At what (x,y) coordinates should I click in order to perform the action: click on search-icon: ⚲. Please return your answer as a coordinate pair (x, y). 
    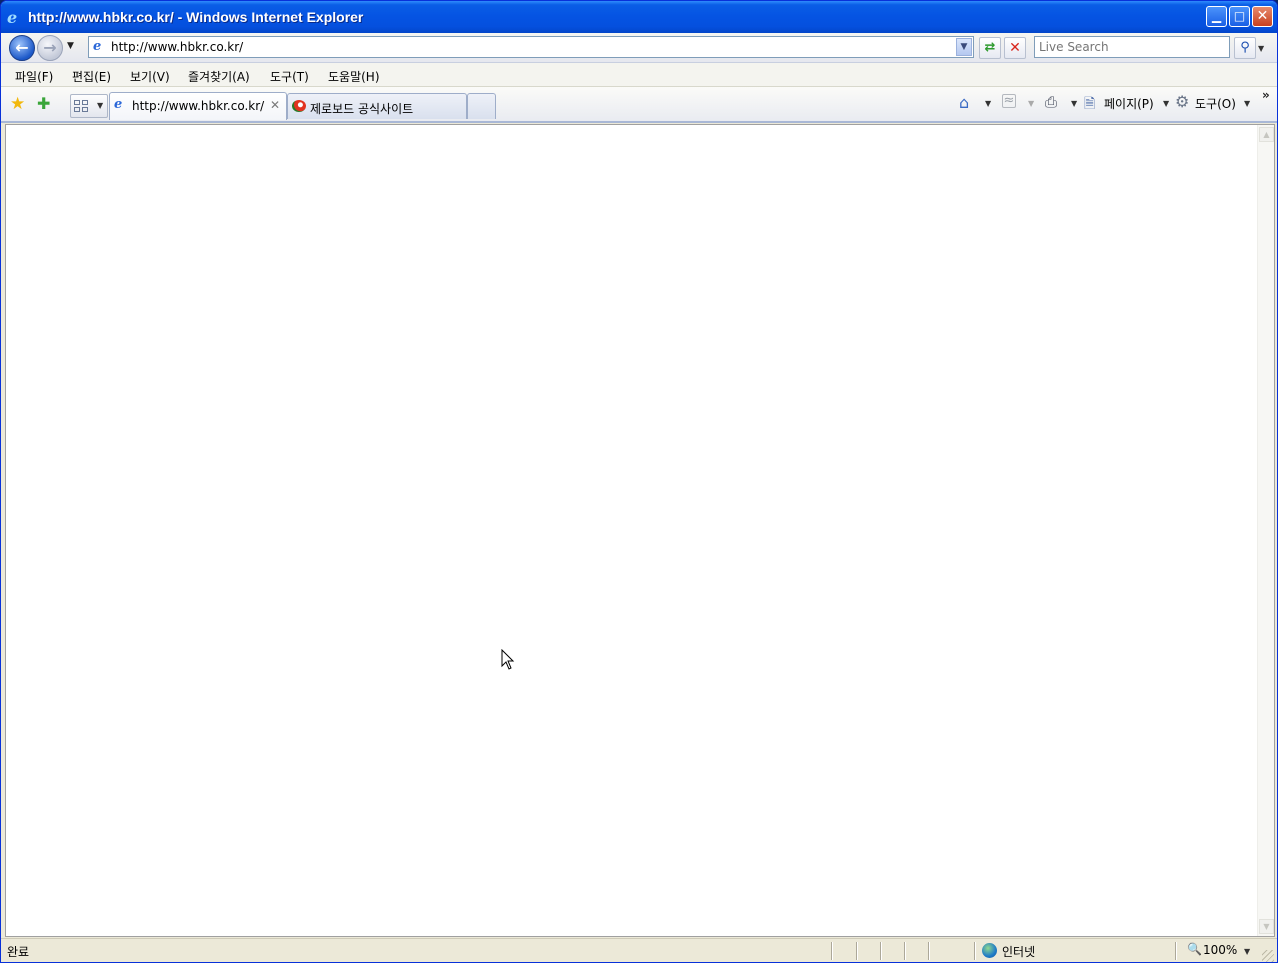
    Looking at the image, I should click on (1245, 47).